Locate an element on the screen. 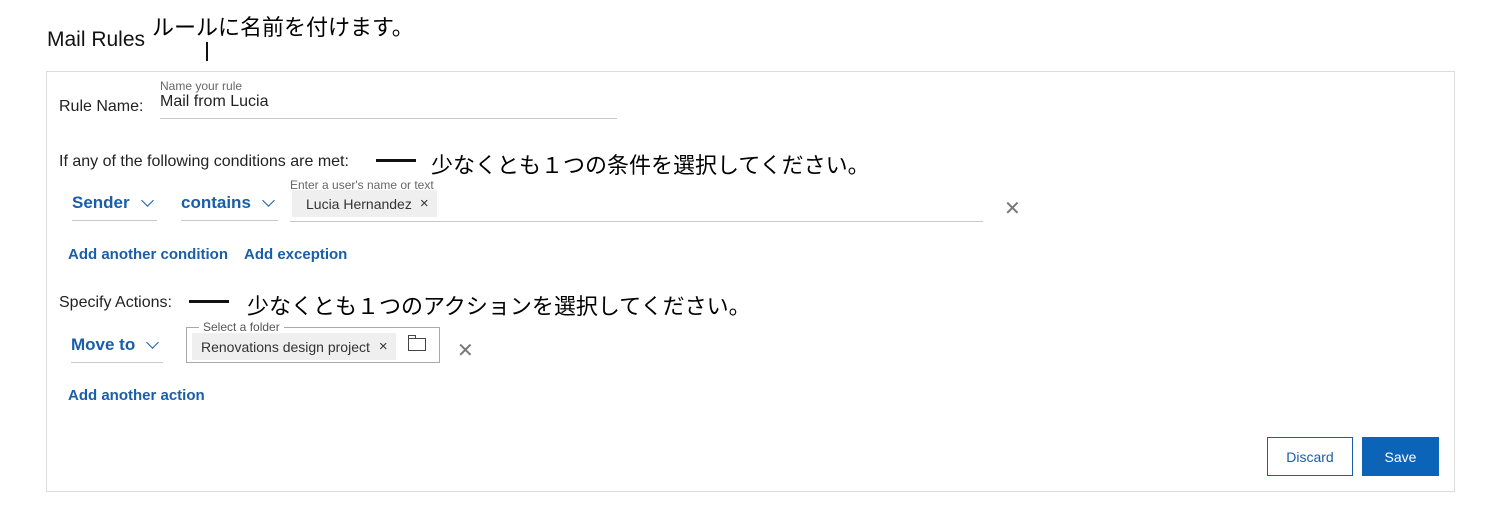 This screenshot has height=521, width=1507. callout-actions: 少なくとも１つのアクションを選択してください。 is located at coordinates (499, 307).